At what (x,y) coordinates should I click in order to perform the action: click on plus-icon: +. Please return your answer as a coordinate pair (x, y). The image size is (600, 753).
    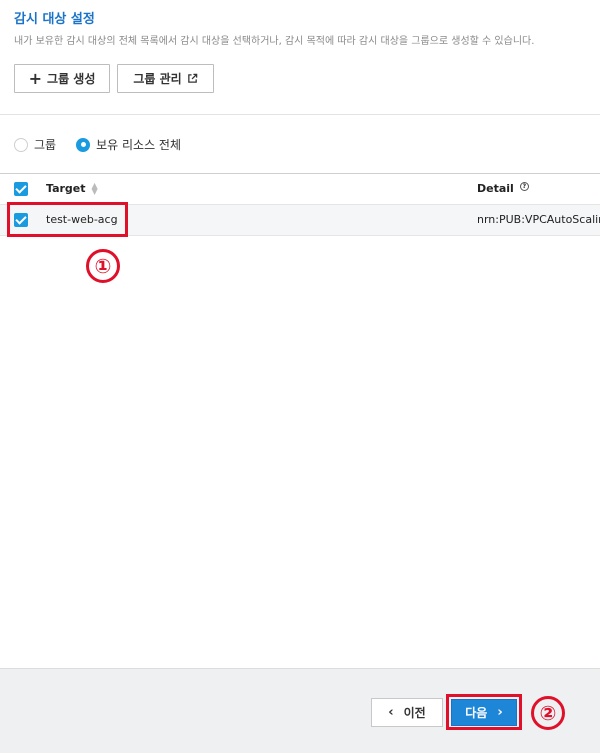
    Looking at the image, I should click on (35, 78).